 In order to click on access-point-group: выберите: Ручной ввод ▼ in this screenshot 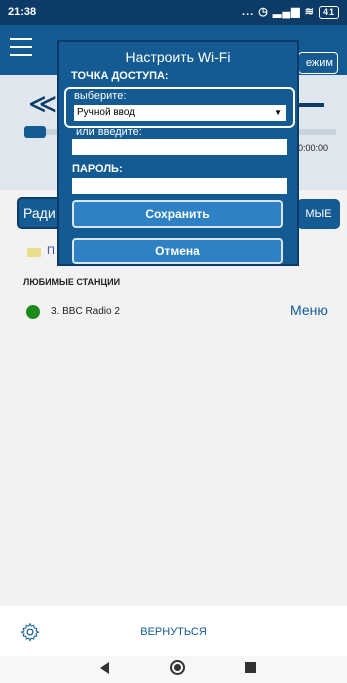, I will do `click(179, 107)`.